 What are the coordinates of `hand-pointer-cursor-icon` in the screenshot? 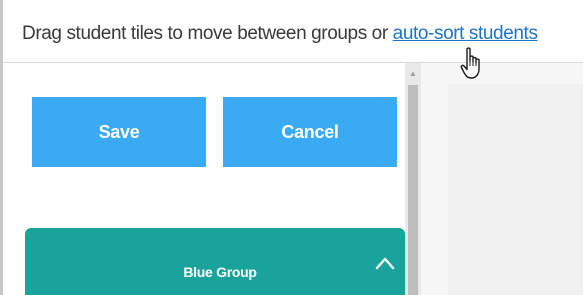 It's located at (470, 63).